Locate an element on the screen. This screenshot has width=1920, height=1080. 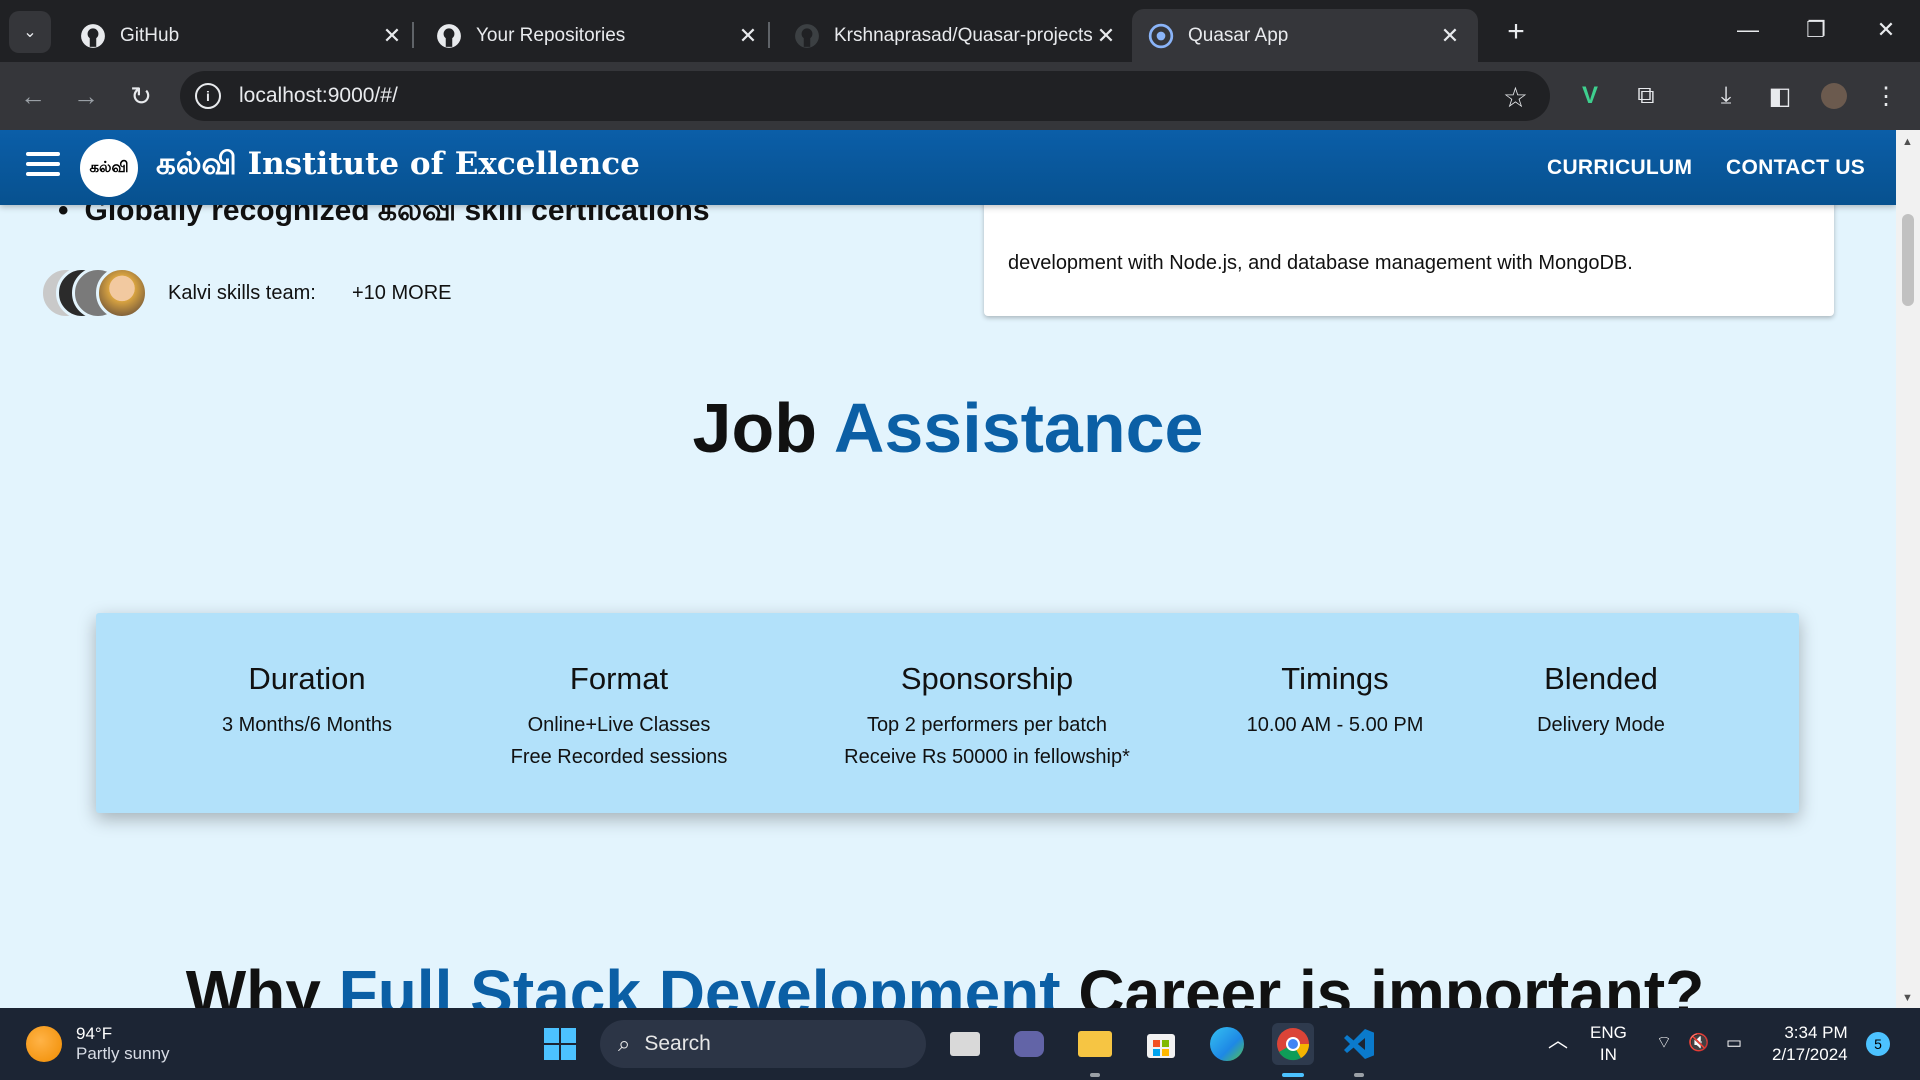
vue-devtools-icon: V is located at coordinates (1590, 96).